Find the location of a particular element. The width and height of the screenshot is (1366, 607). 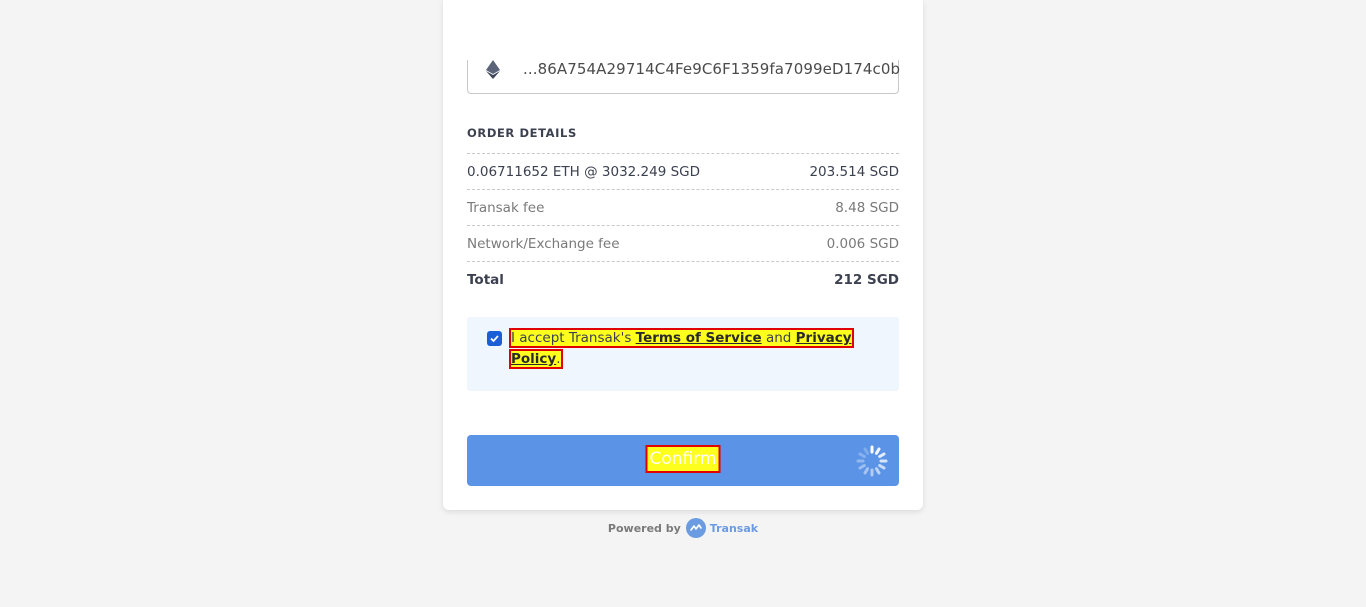

ethereum-icon is located at coordinates (493, 69).